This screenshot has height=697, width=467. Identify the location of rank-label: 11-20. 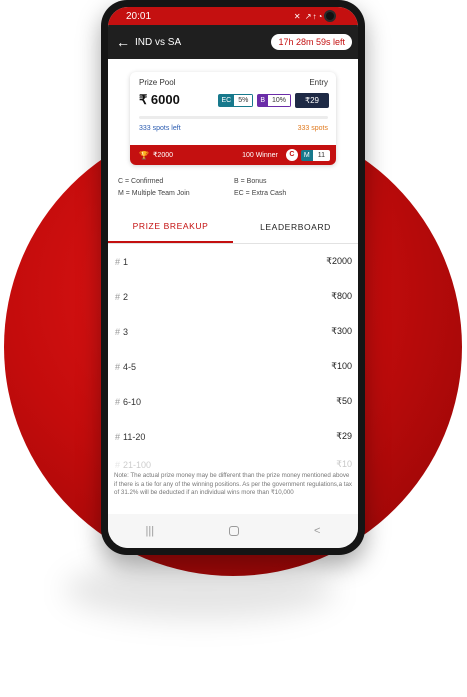
(134, 436).